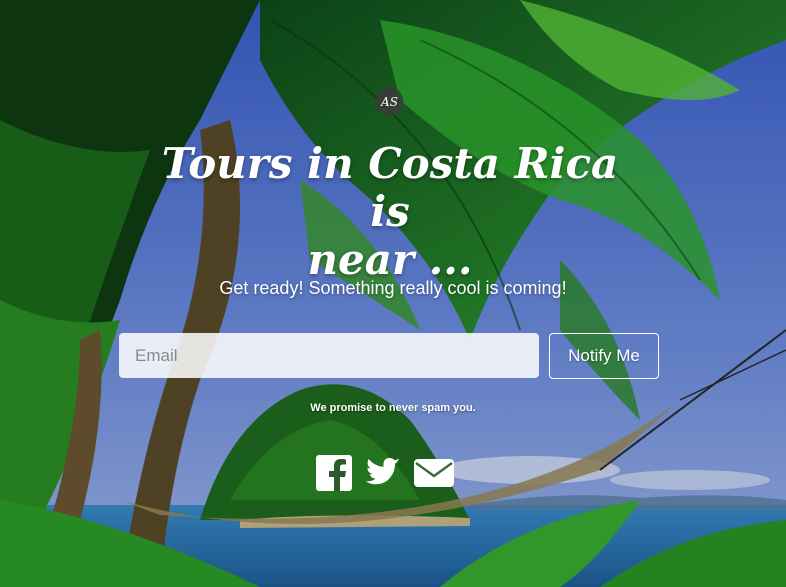 This screenshot has width=786, height=587. Describe the element at coordinates (382, 473) in the screenshot. I see `twitter-icon` at that location.